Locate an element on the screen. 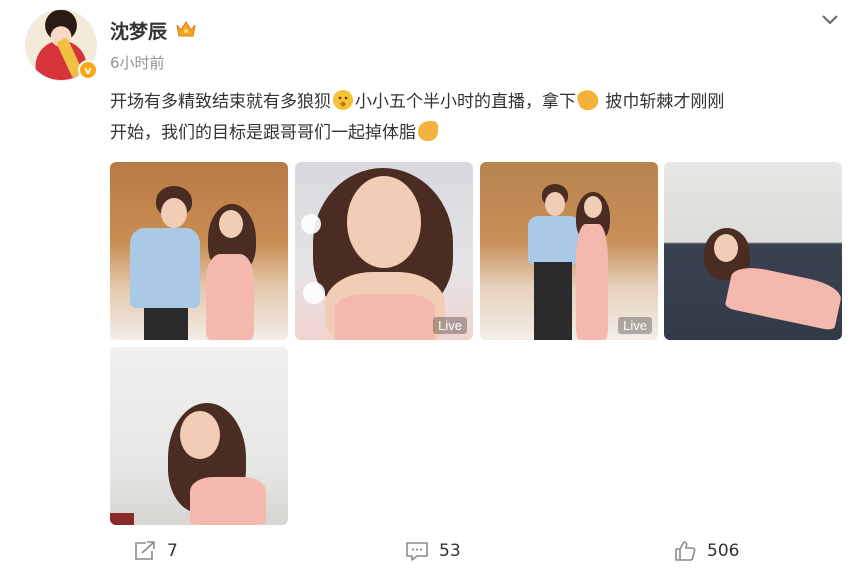  like-count: 506 is located at coordinates (723, 551).